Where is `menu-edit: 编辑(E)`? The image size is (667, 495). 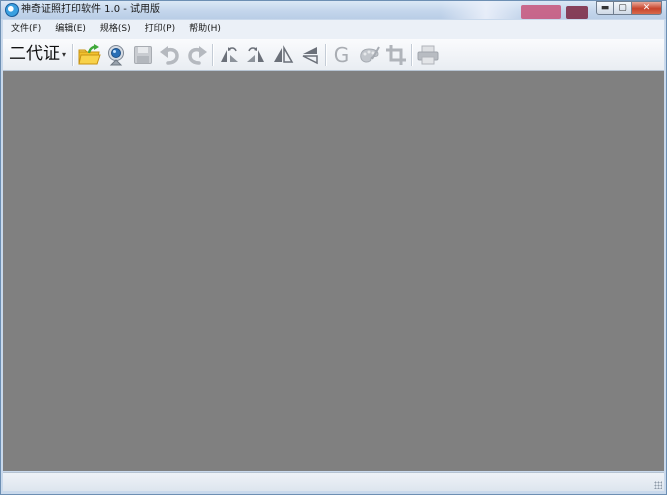
menu-edit: 编辑(E) is located at coordinates (70, 29).